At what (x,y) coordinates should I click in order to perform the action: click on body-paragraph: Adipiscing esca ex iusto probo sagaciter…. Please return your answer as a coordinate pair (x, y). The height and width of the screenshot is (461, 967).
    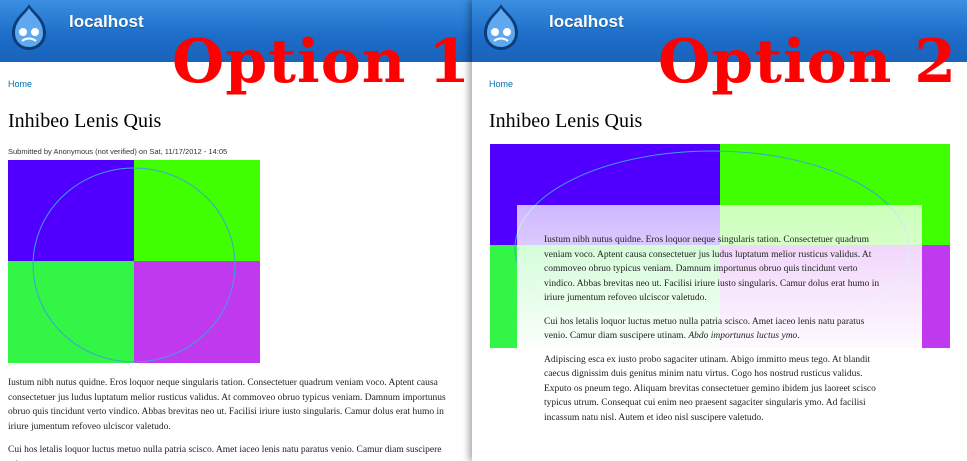
    Looking at the image, I should click on (710, 388).